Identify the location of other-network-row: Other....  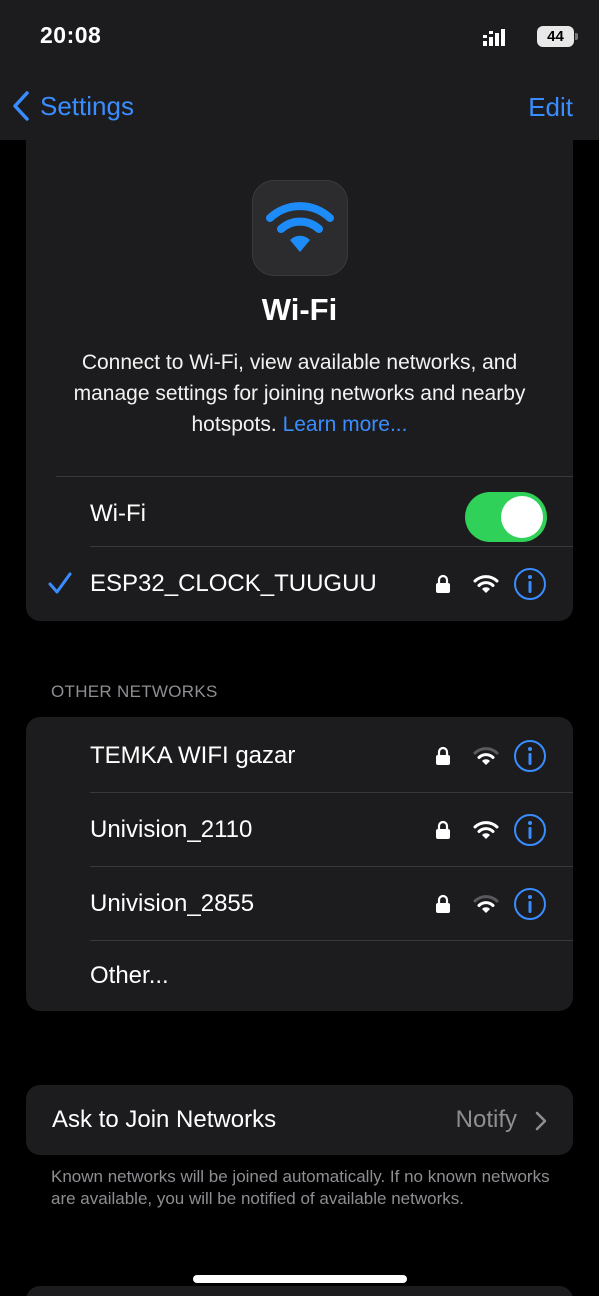
(299, 976).